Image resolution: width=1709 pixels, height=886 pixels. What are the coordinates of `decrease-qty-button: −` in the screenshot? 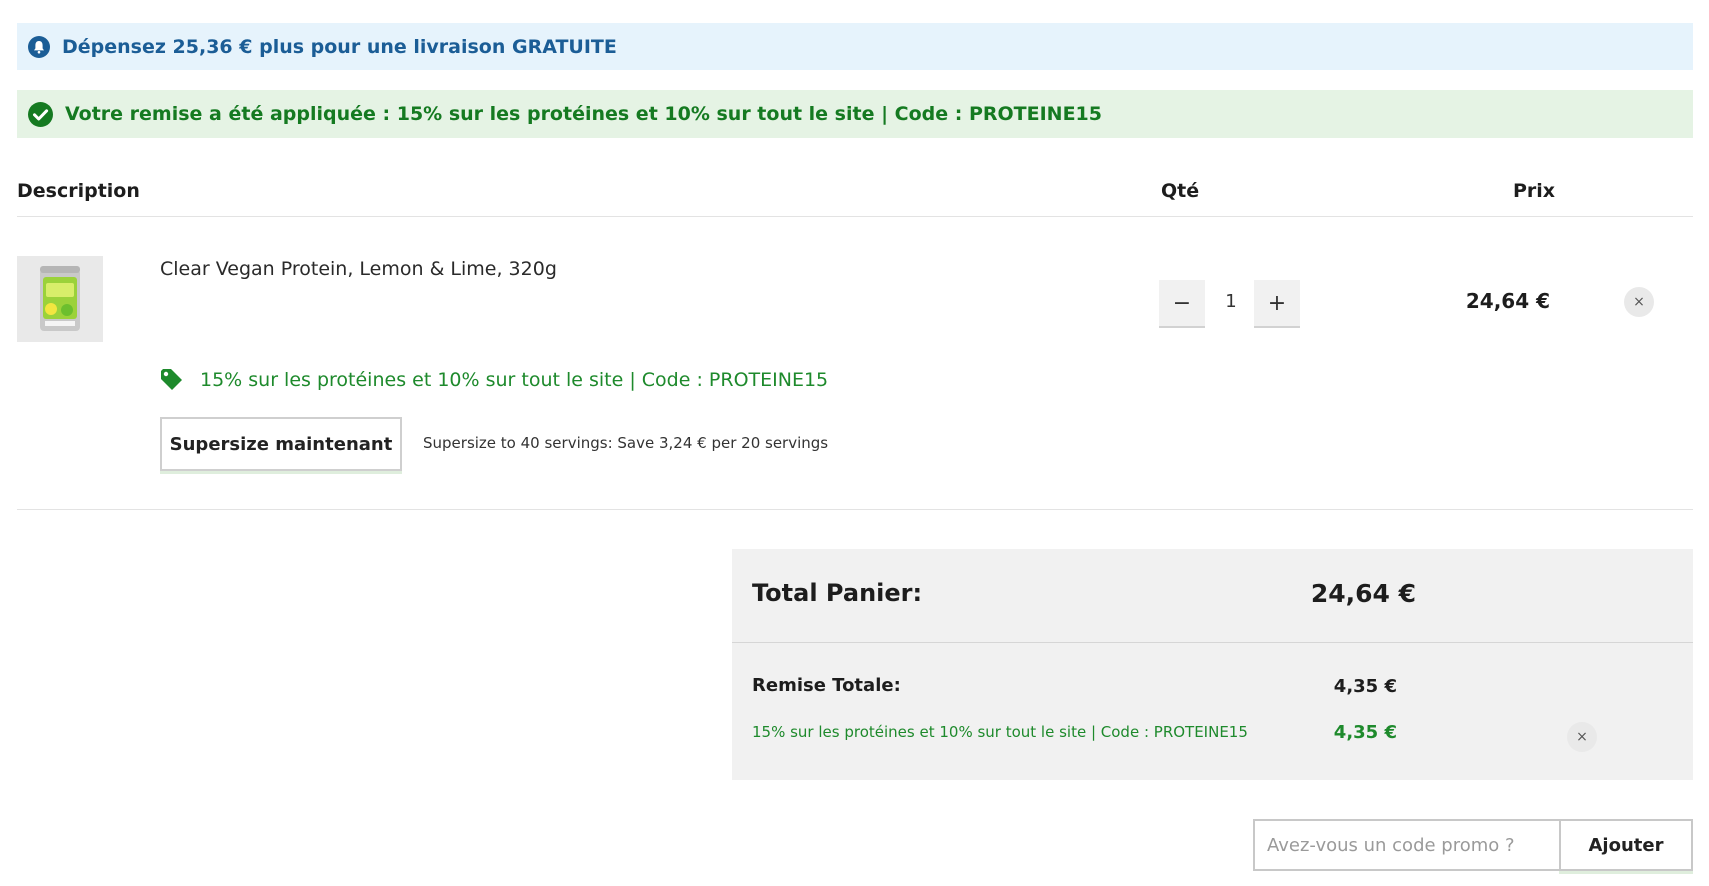 It's located at (1182, 303).